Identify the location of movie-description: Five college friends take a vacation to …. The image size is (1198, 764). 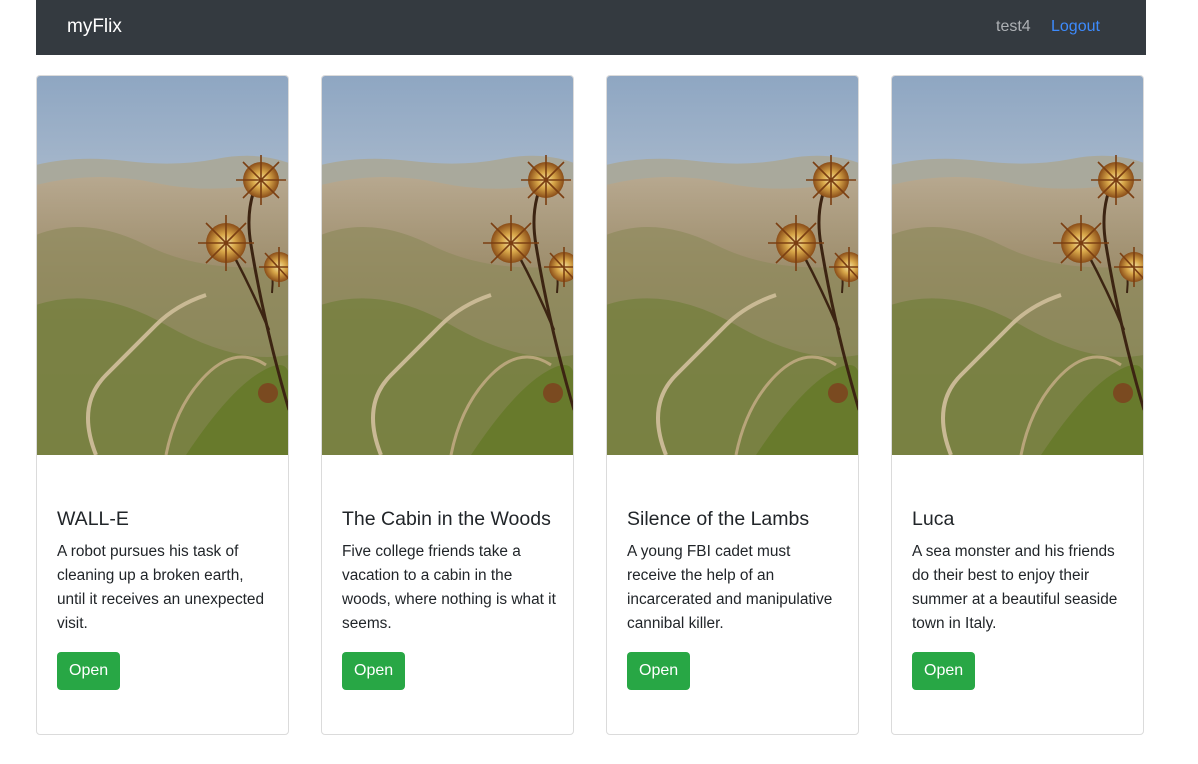
(449, 587).